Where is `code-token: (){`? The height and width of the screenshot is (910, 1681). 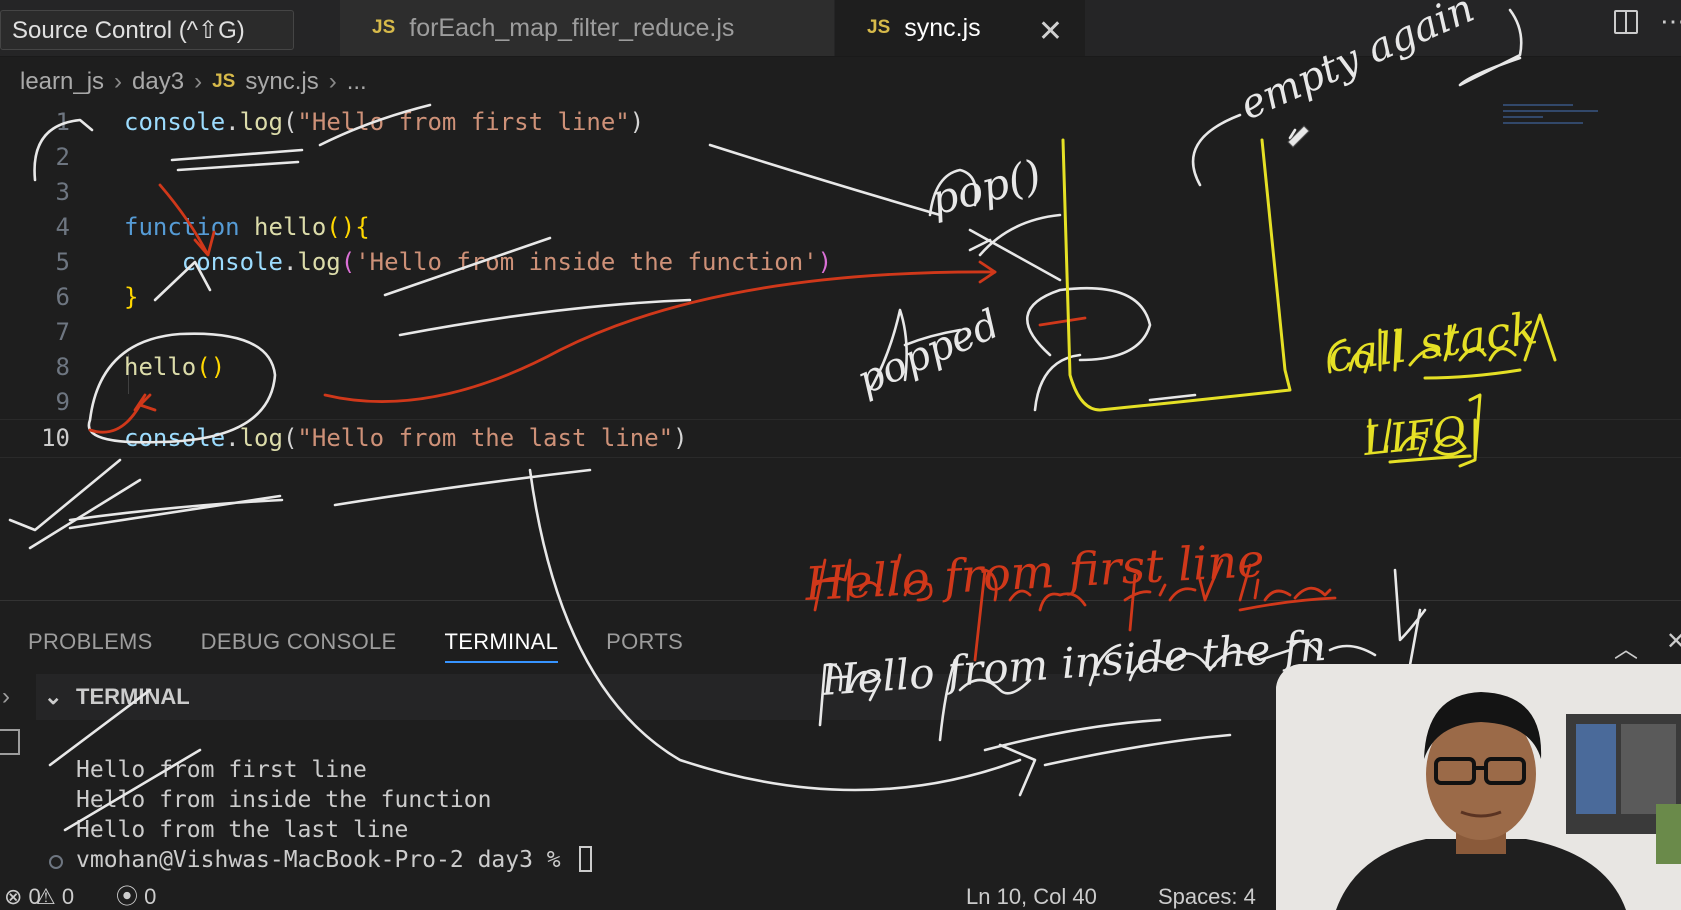
code-token: (){ is located at coordinates (348, 227).